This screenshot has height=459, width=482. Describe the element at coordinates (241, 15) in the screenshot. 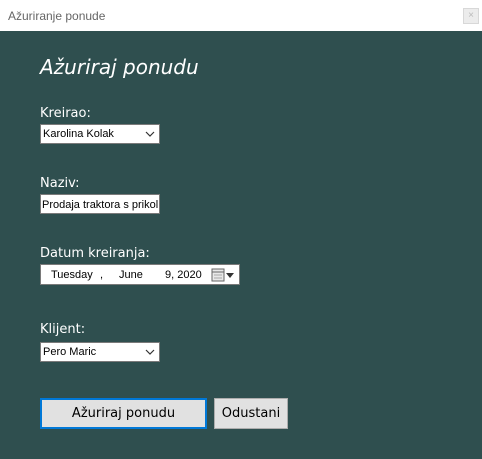

I see `title-bar: Ažuriranje ponude ×` at that location.